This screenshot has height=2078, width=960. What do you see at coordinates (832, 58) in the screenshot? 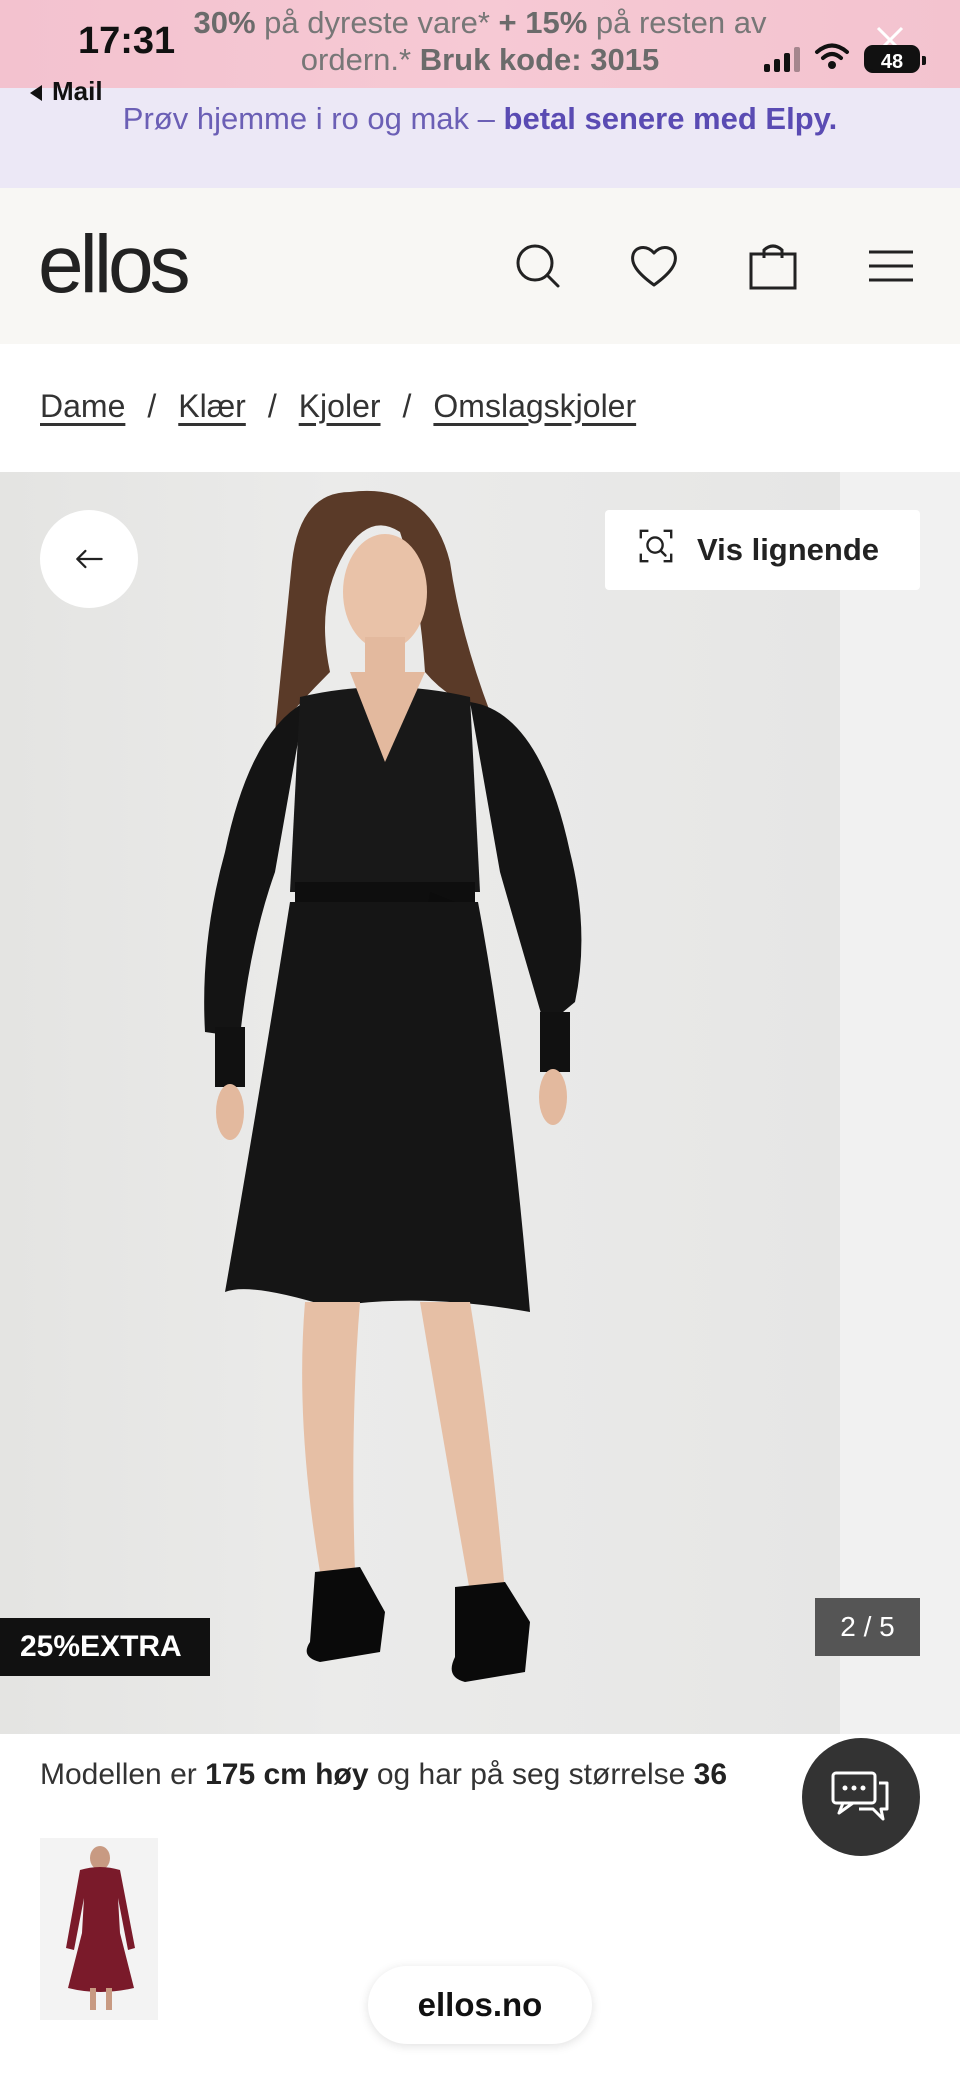
I see `wifi-icon` at bounding box center [832, 58].